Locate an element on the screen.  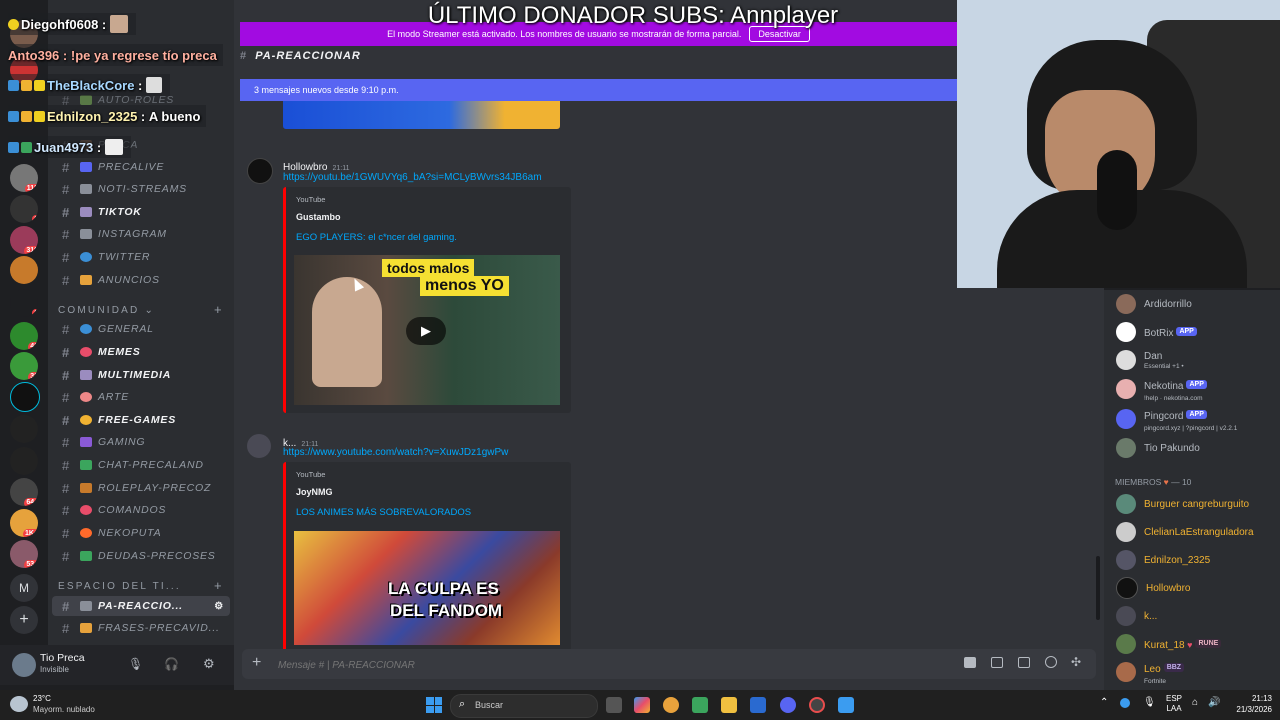
channel-item: # TIKTOK is located at coordinates (141, 212).